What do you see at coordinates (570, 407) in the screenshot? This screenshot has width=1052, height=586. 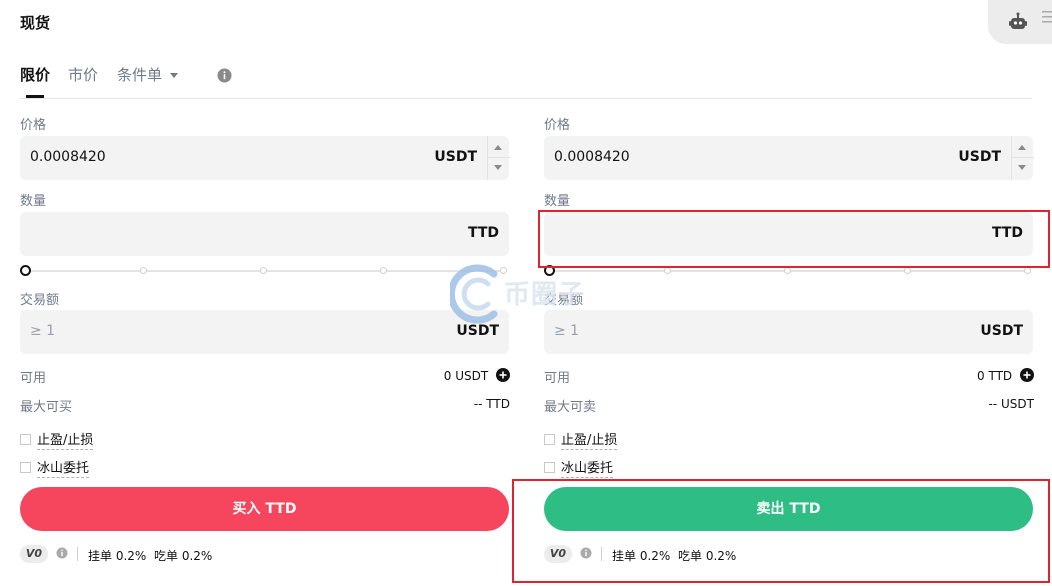 I see `max-sell-label: 最大可卖` at bounding box center [570, 407].